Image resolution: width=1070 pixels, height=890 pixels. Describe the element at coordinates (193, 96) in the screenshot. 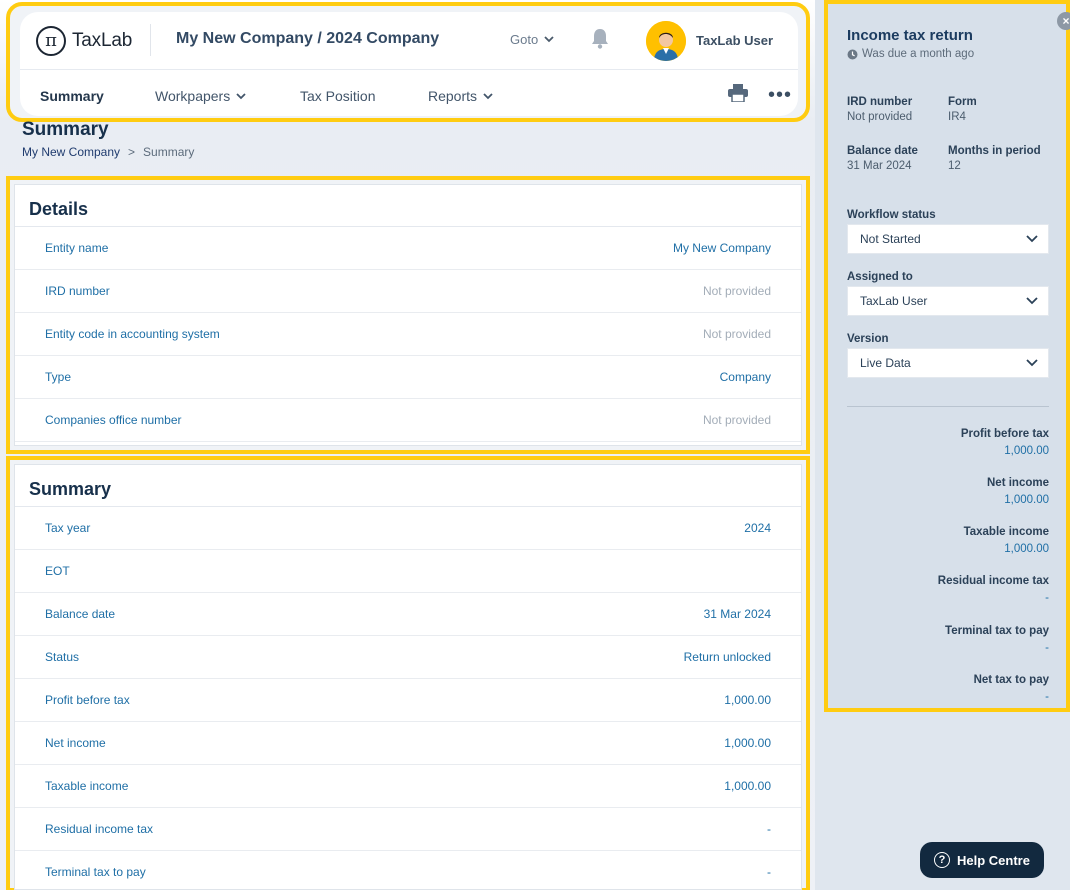

I see `tab-workpapers-label: Workpapers` at that location.